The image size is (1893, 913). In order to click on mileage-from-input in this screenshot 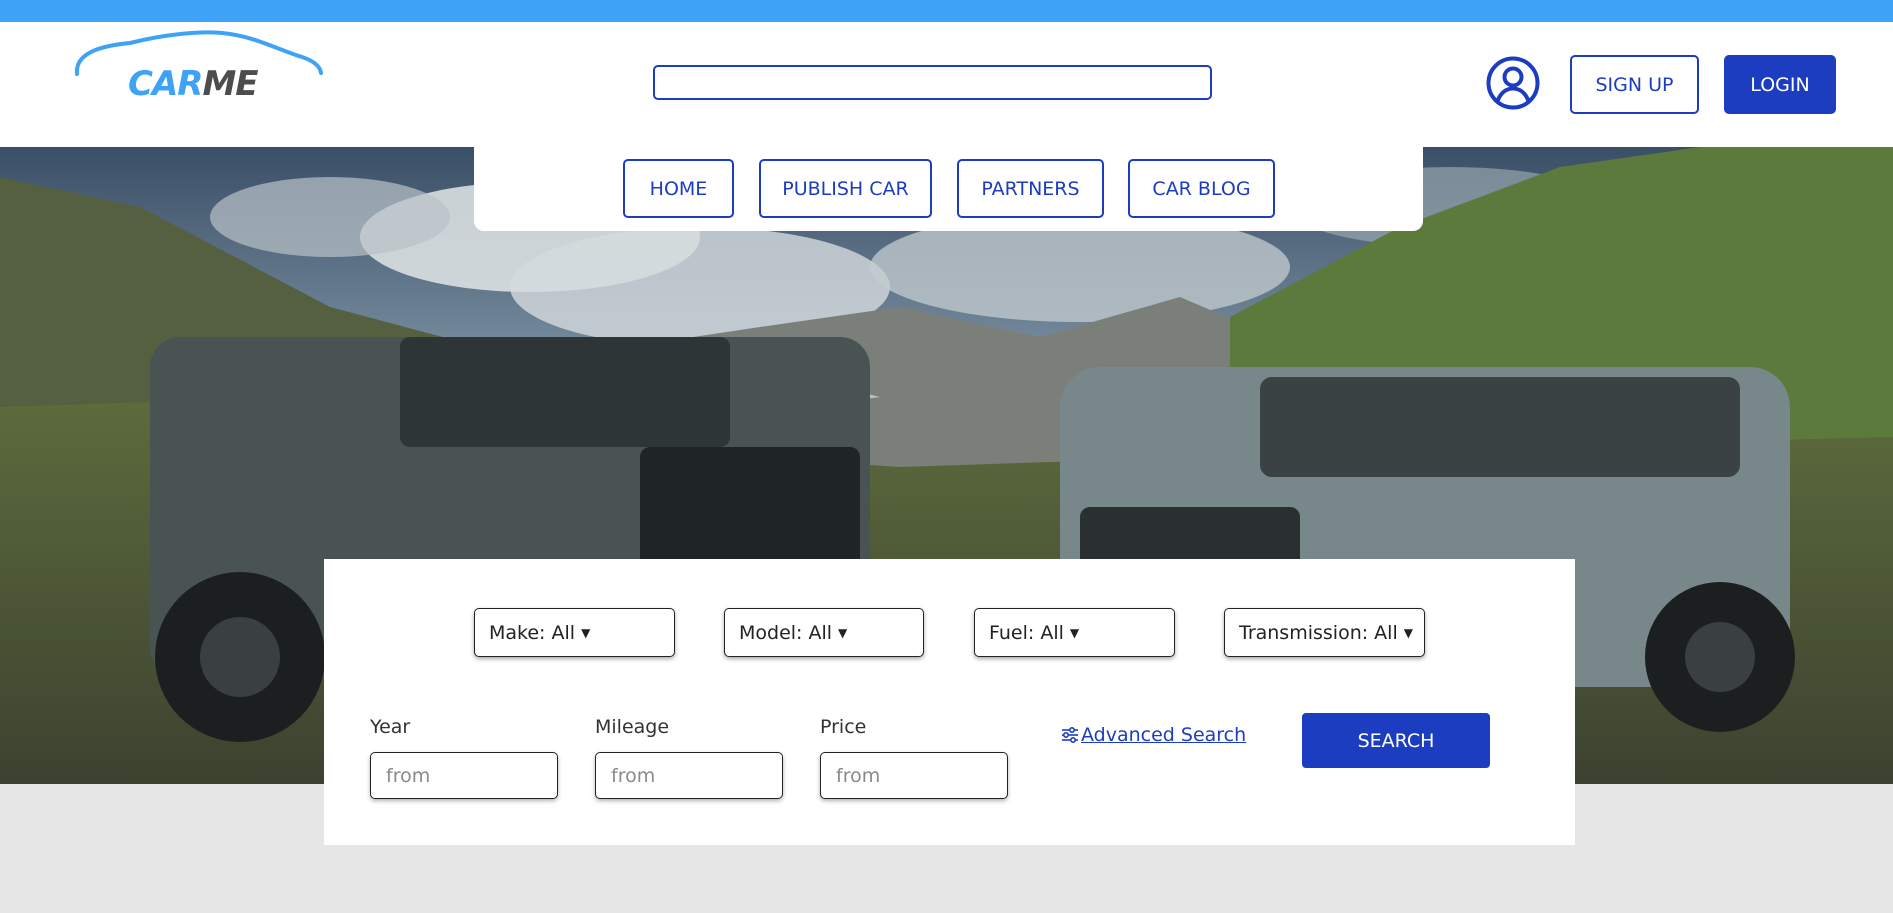, I will do `click(689, 775)`.